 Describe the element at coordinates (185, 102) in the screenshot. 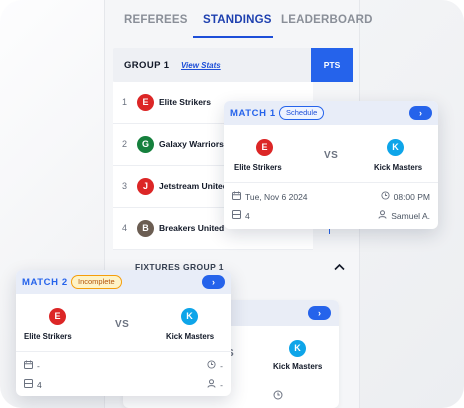

I see `team-name: Elite Strikers` at that location.